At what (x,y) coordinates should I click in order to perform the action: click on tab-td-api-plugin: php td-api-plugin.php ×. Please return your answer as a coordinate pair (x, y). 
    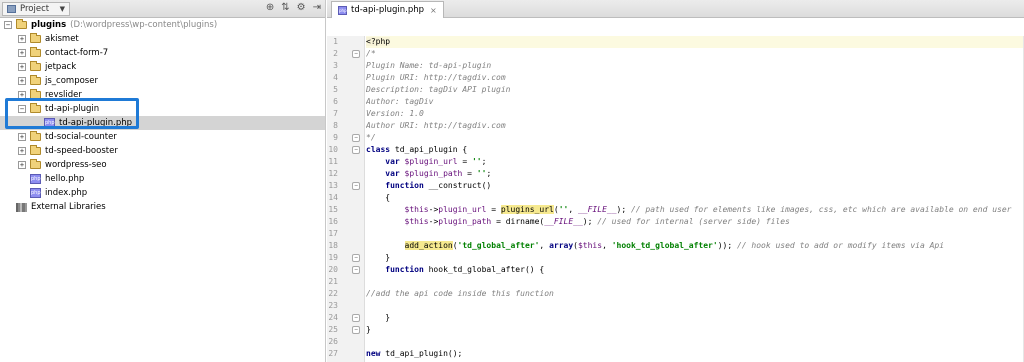
    Looking at the image, I should click on (387, 9).